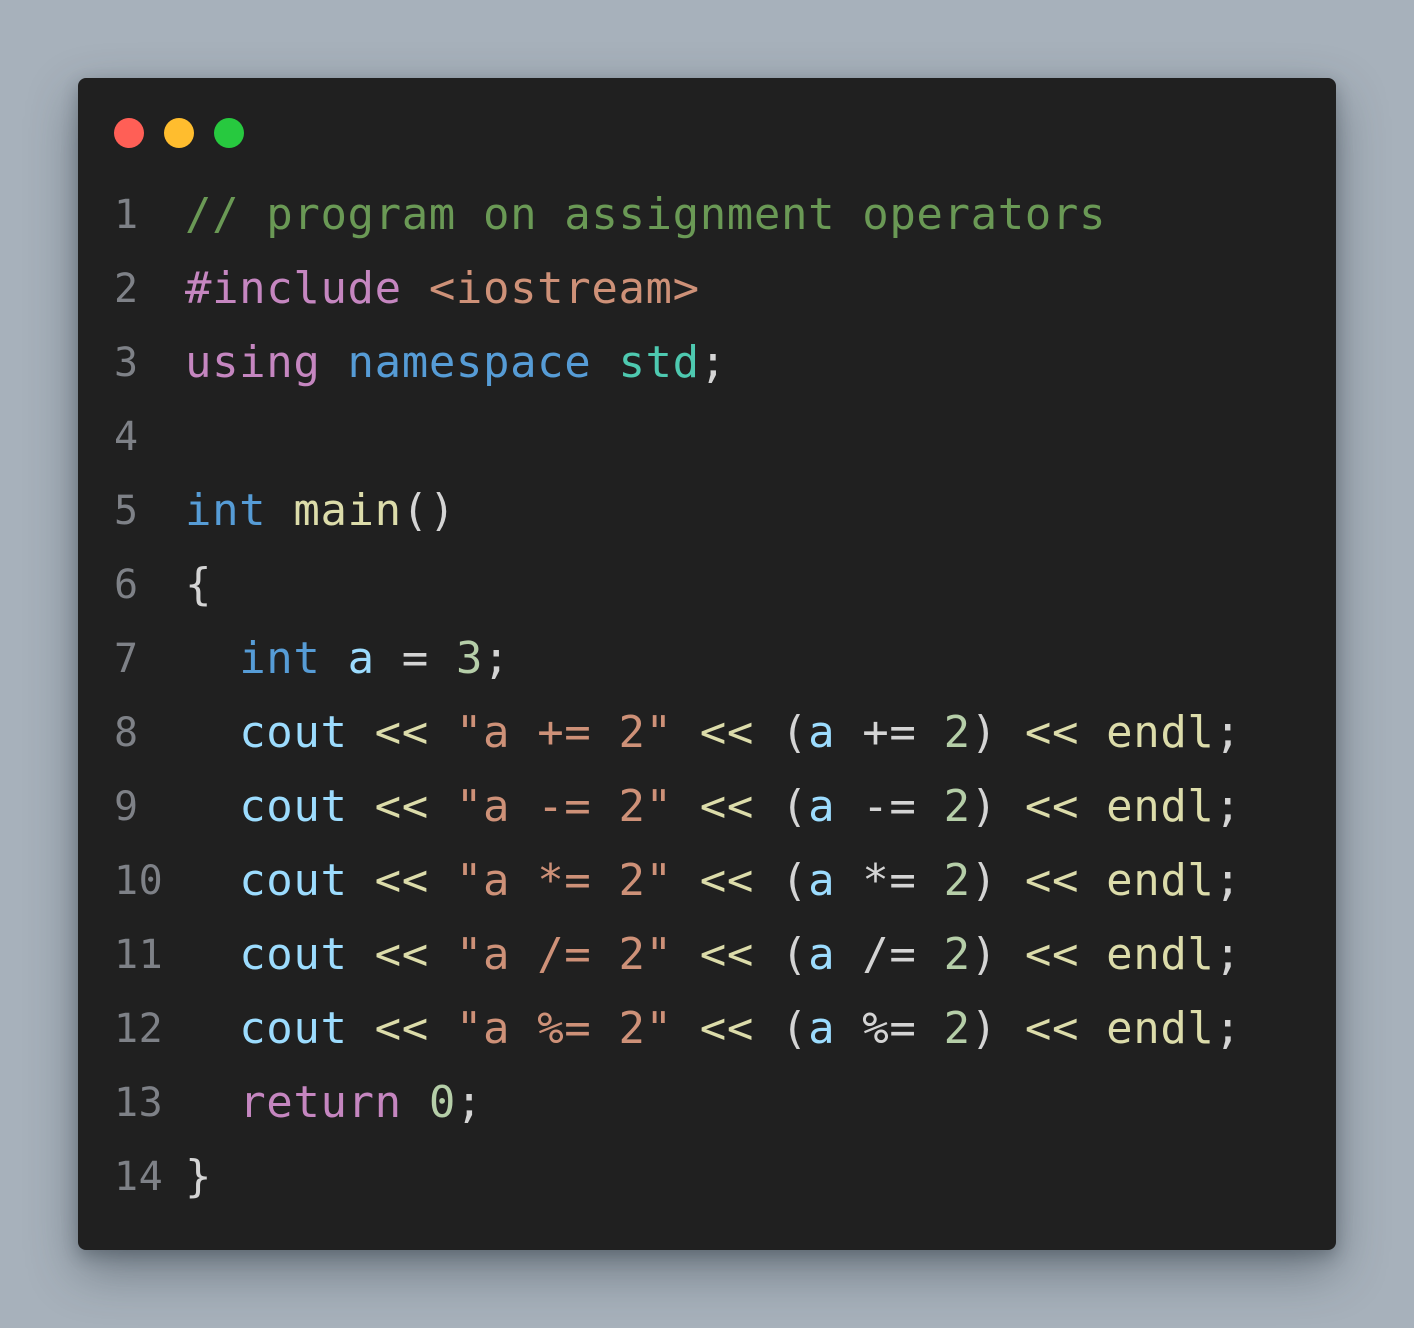  Describe the element at coordinates (126, 511) in the screenshot. I see `line-number: 5` at that location.